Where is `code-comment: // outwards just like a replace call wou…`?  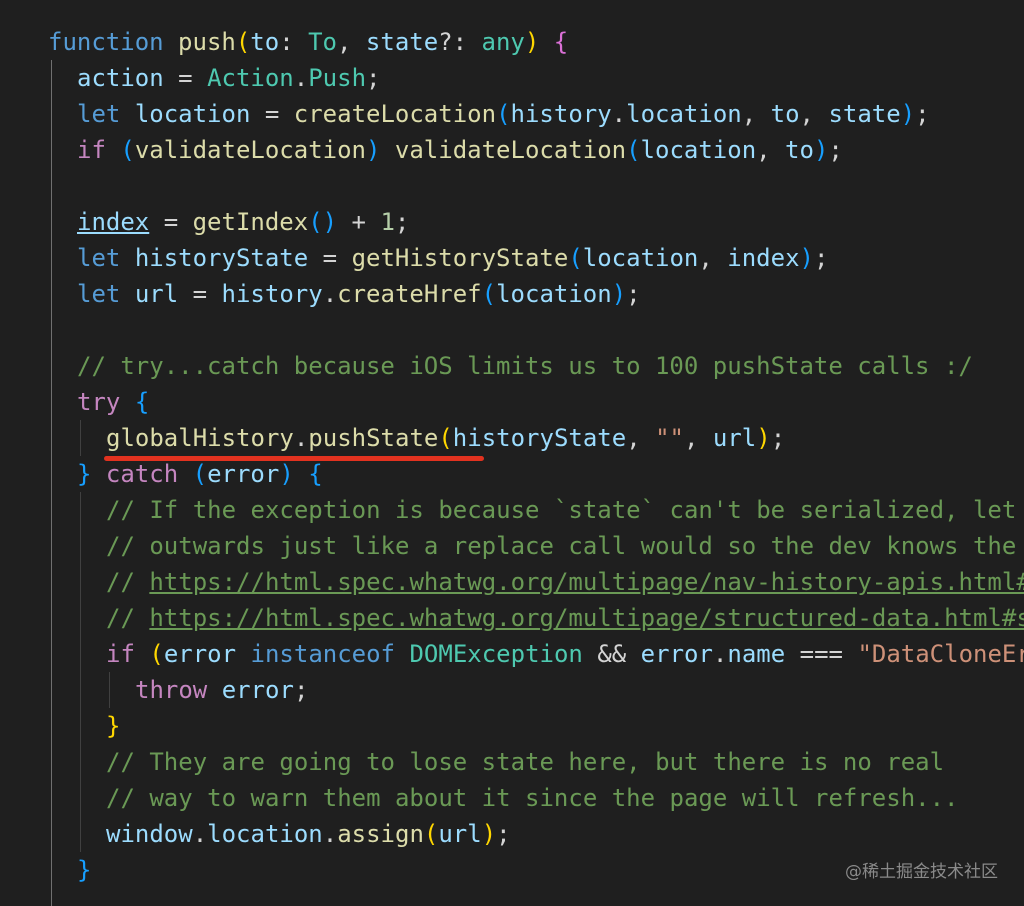 code-comment: // outwards just like a replace call wou… is located at coordinates (561, 546).